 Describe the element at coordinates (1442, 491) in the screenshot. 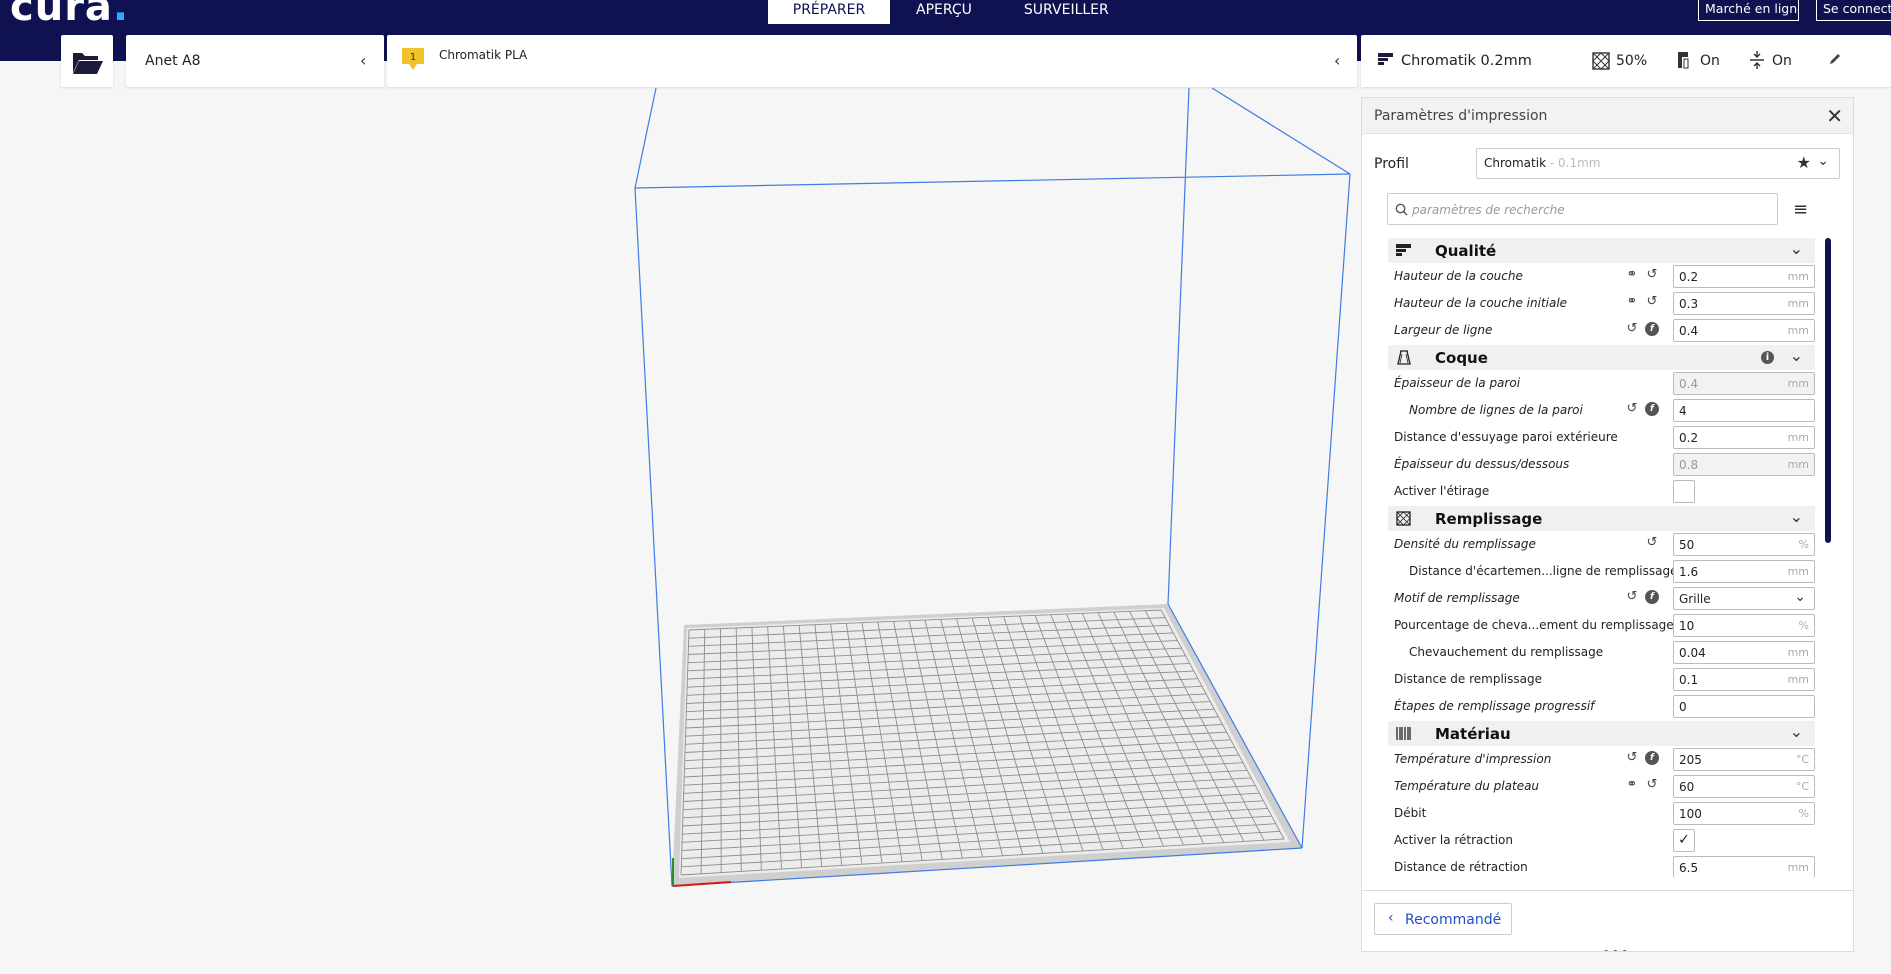

I see `setting-label: Activer l'étirage` at that location.